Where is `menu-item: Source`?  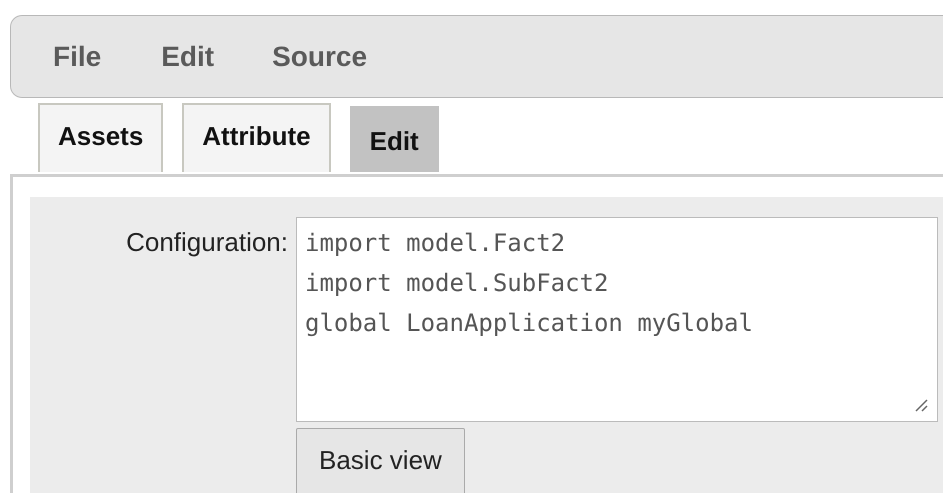 menu-item: Source is located at coordinates (320, 56).